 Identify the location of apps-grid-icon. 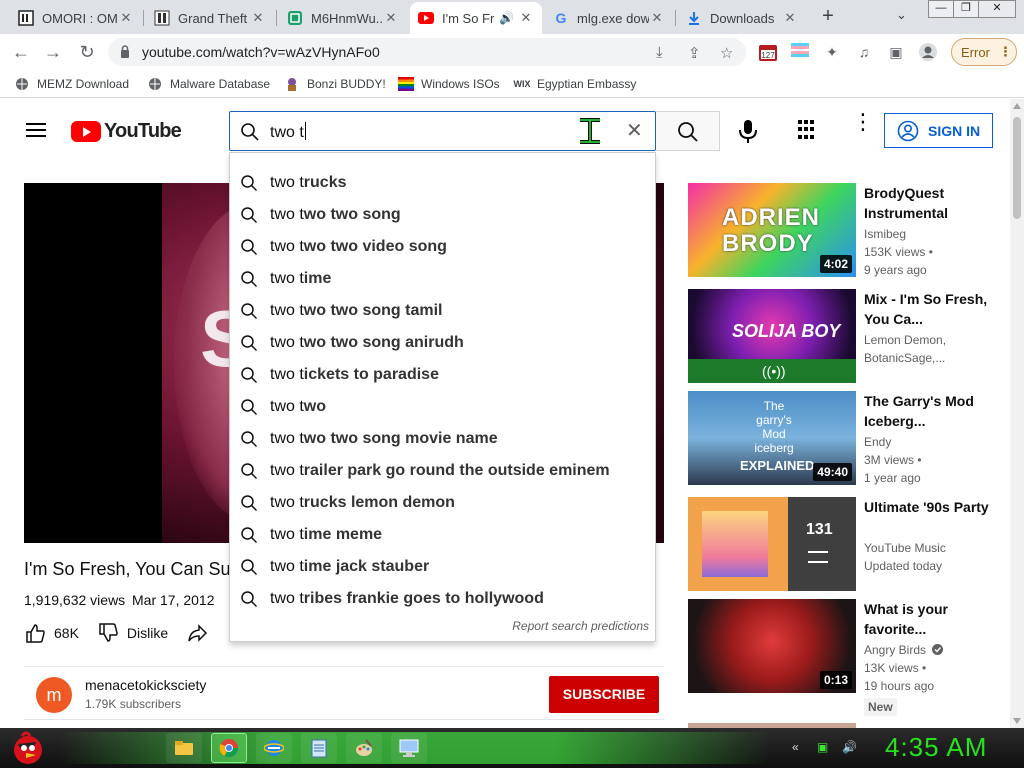
(808, 130).